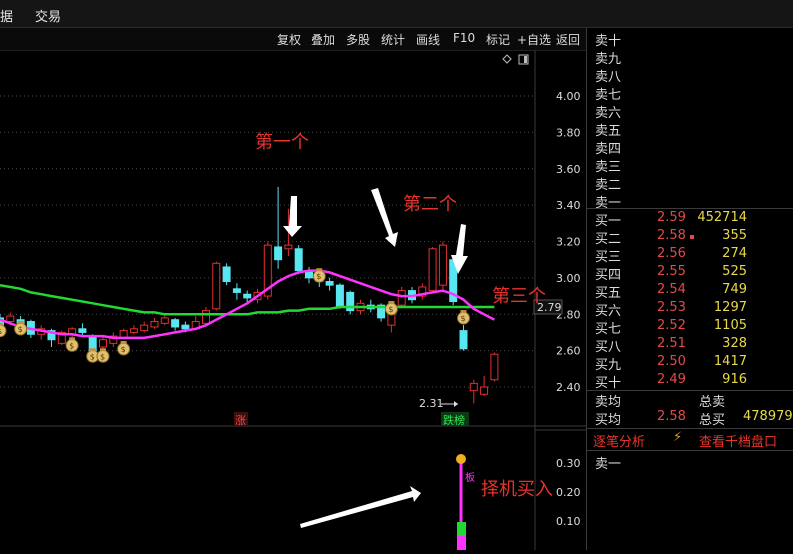  What do you see at coordinates (690, 327) in the screenshot?
I see `buy-level-row: 买七 2.52 1105` at bounding box center [690, 327].